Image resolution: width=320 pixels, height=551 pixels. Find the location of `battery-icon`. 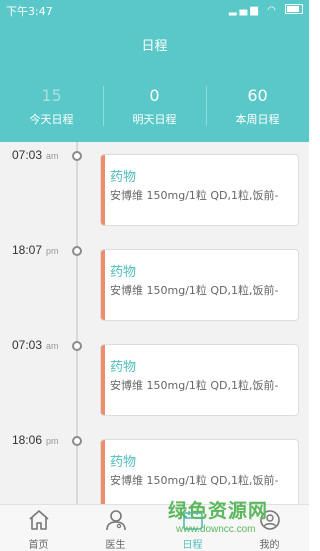

battery-icon is located at coordinates (294, 9).